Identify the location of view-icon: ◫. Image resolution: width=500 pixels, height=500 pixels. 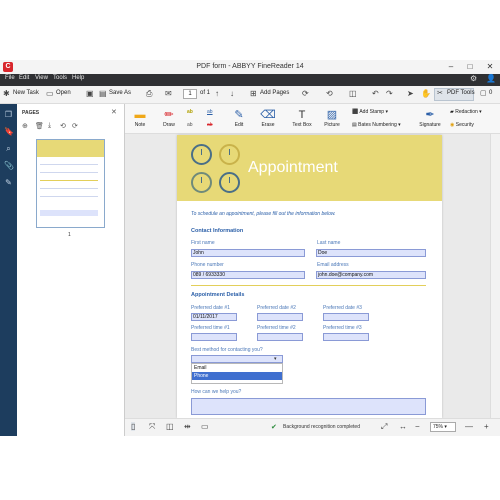
(353, 93).